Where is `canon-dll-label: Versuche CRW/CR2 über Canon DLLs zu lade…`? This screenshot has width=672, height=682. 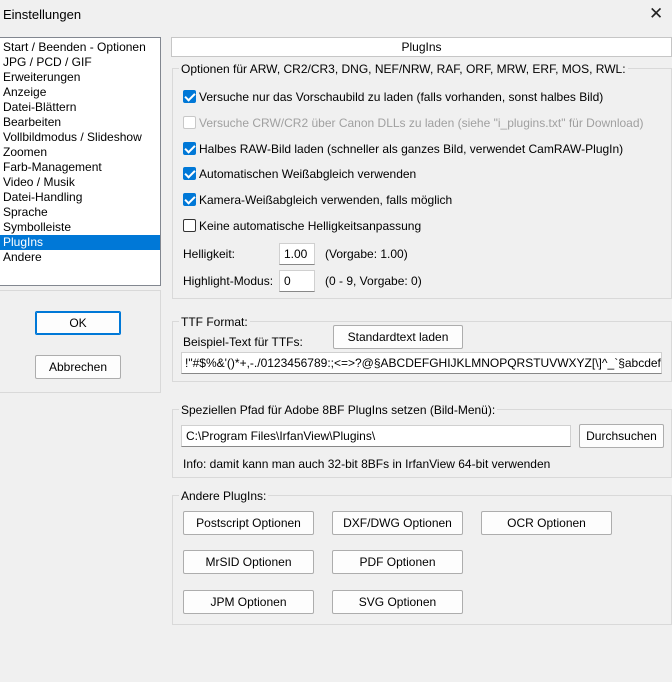
canon-dll-label: Versuche CRW/CR2 über Canon DLLs zu lade… is located at coordinates (421, 123).